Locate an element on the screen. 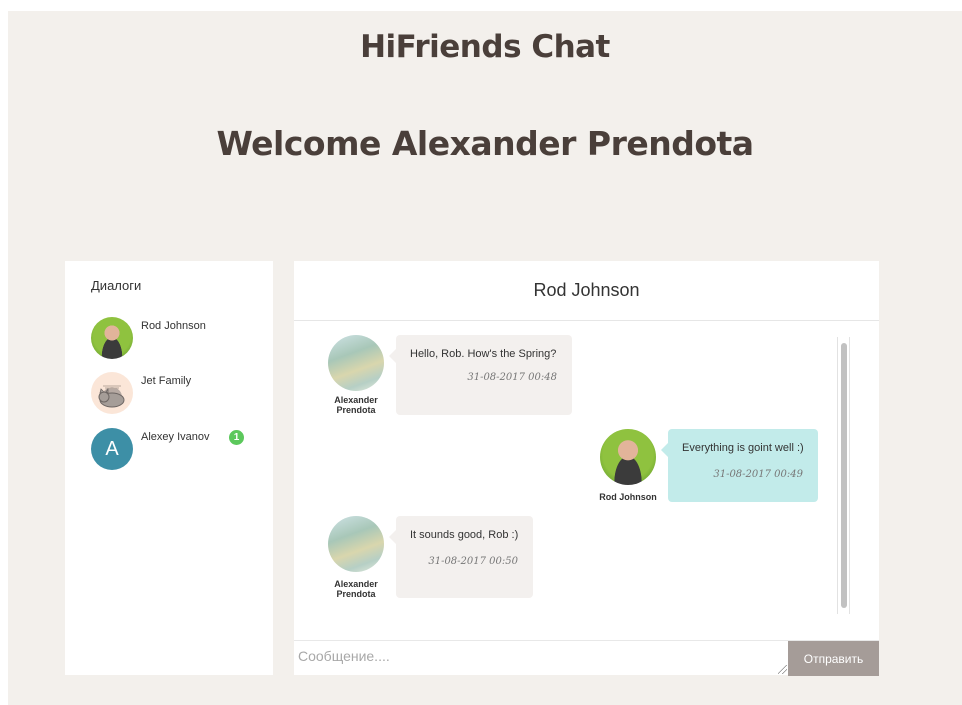  unread-badge: 1 is located at coordinates (236, 437).